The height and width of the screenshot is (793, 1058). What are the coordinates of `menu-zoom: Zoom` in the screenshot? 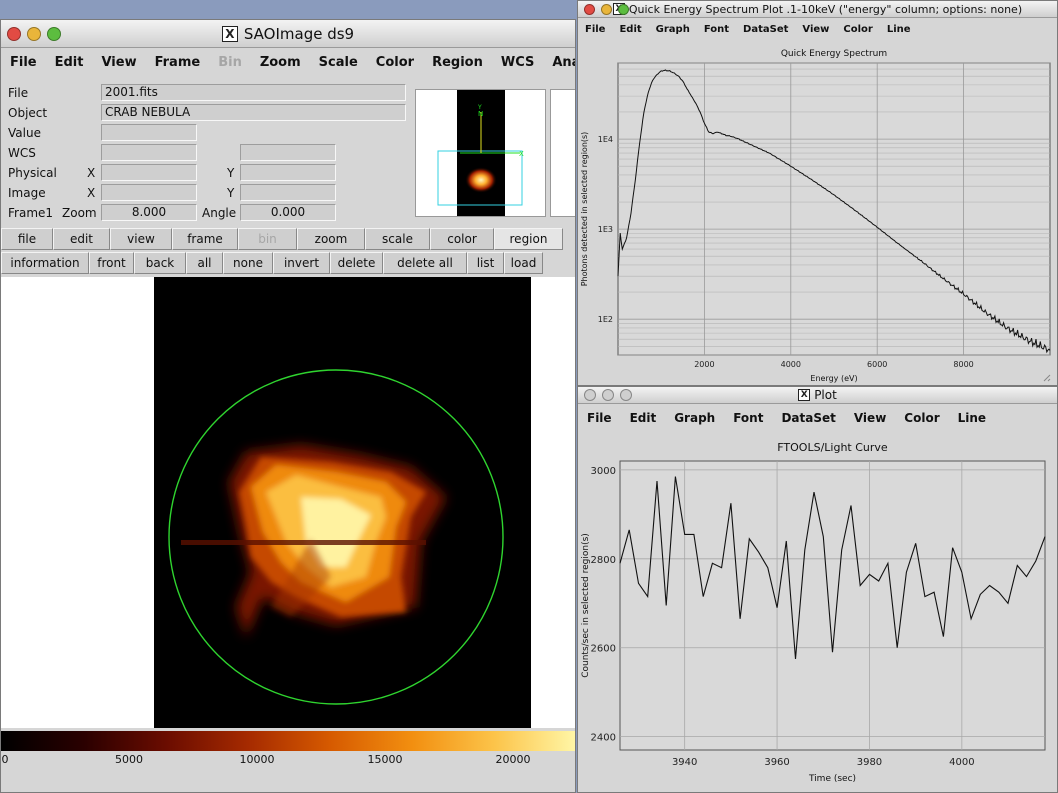 It's located at (280, 62).